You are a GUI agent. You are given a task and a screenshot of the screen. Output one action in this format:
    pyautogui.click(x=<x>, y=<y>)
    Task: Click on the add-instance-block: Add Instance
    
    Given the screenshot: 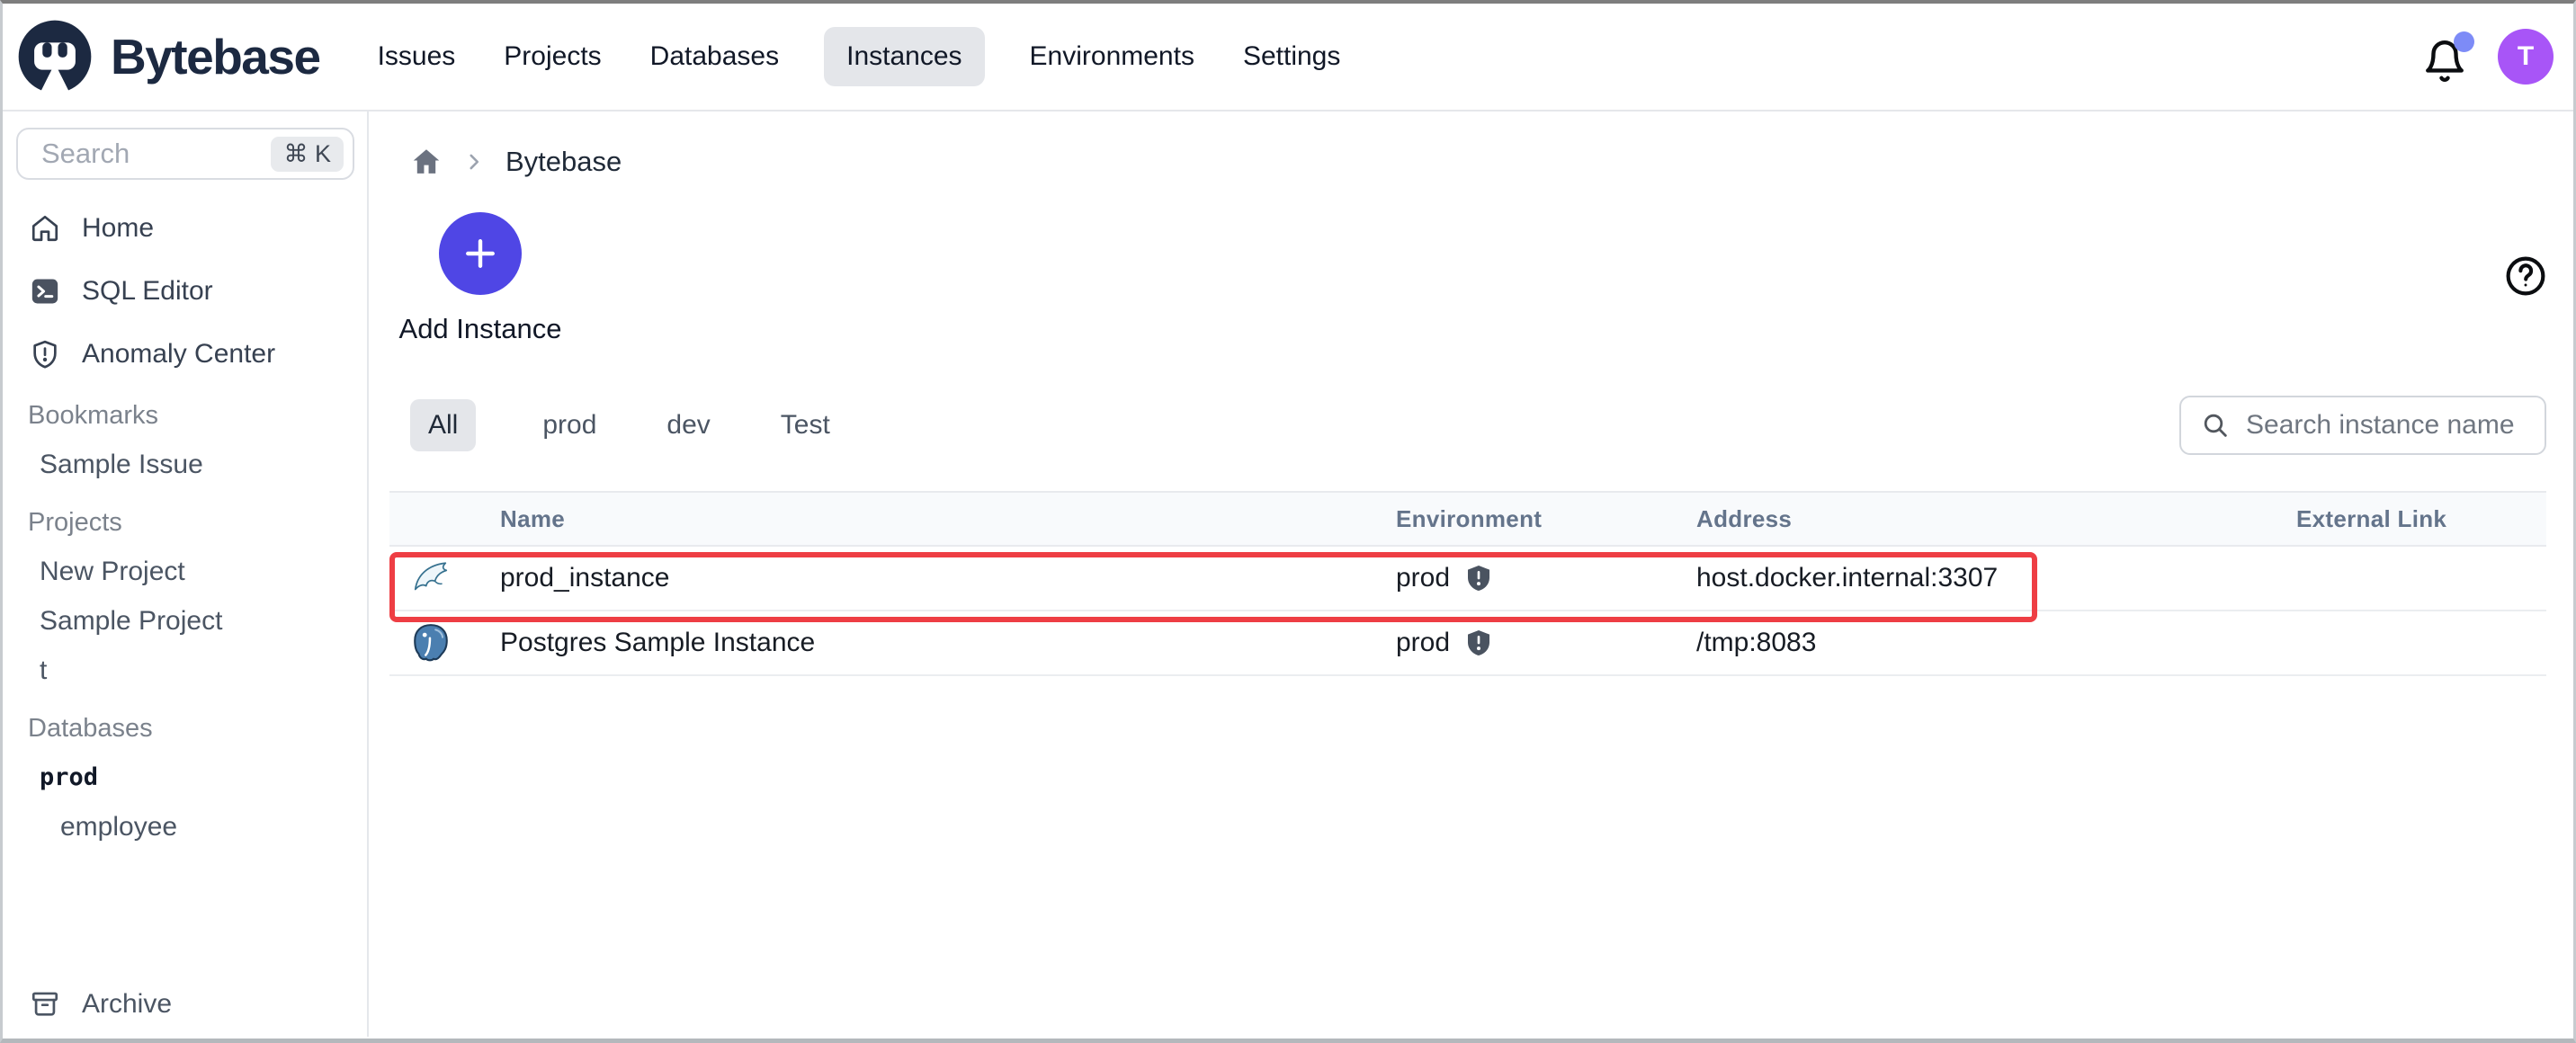 What is the action you would take?
    pyautogui.click(x=480, y=278)
    